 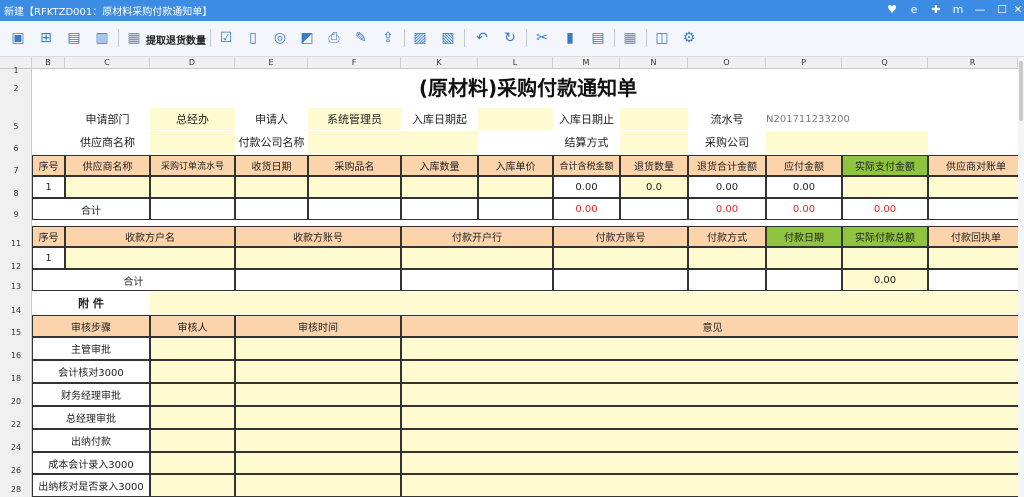 What do you see at coordinates (885, 63) in the screenshot?
I see `col-q: Q` at bounding box center [885, 63].